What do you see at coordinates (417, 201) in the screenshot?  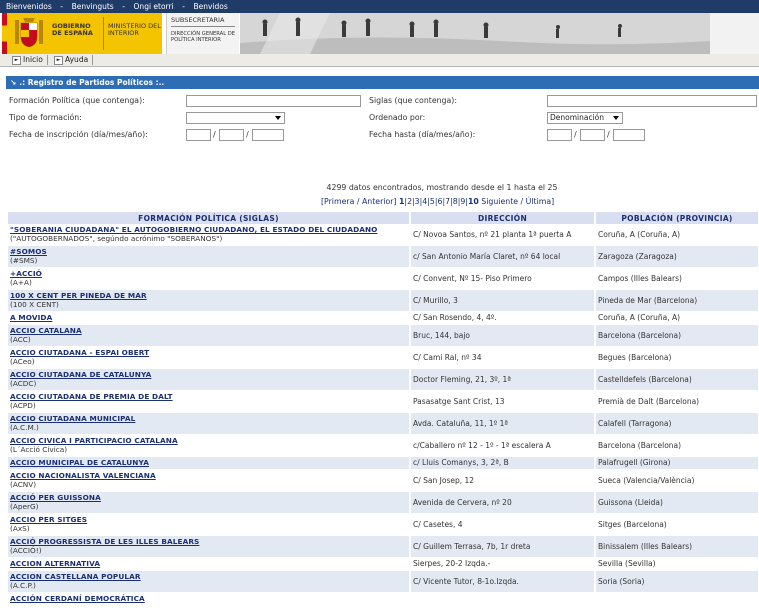 I see `page-3: 3` at bounding box center [417, 201].